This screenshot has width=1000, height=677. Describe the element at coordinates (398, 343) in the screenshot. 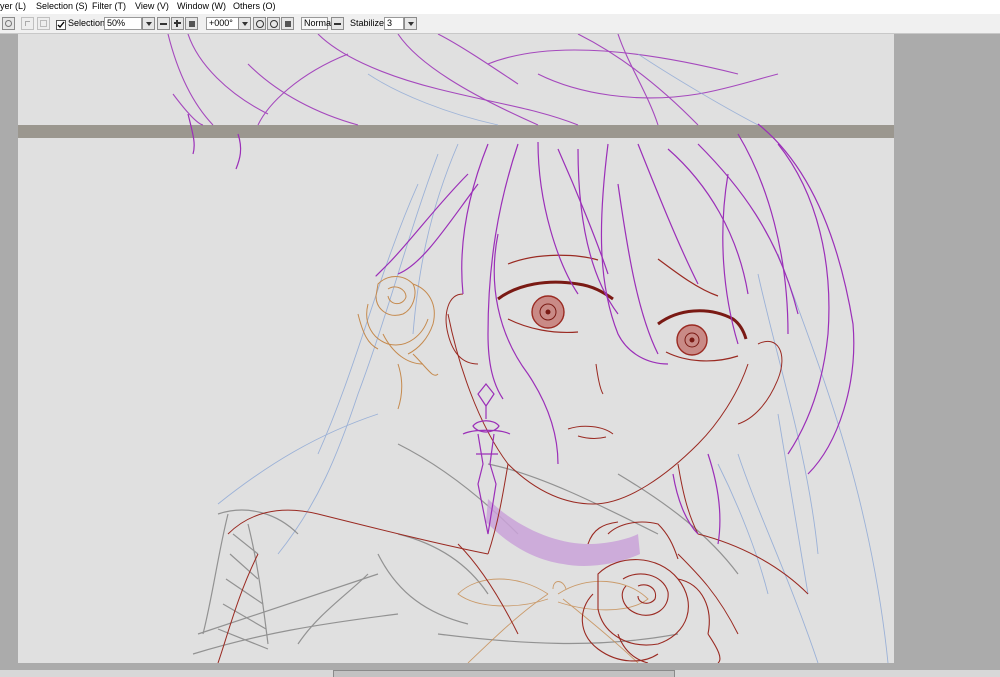

I see `orange-rose-sketch` at that location.